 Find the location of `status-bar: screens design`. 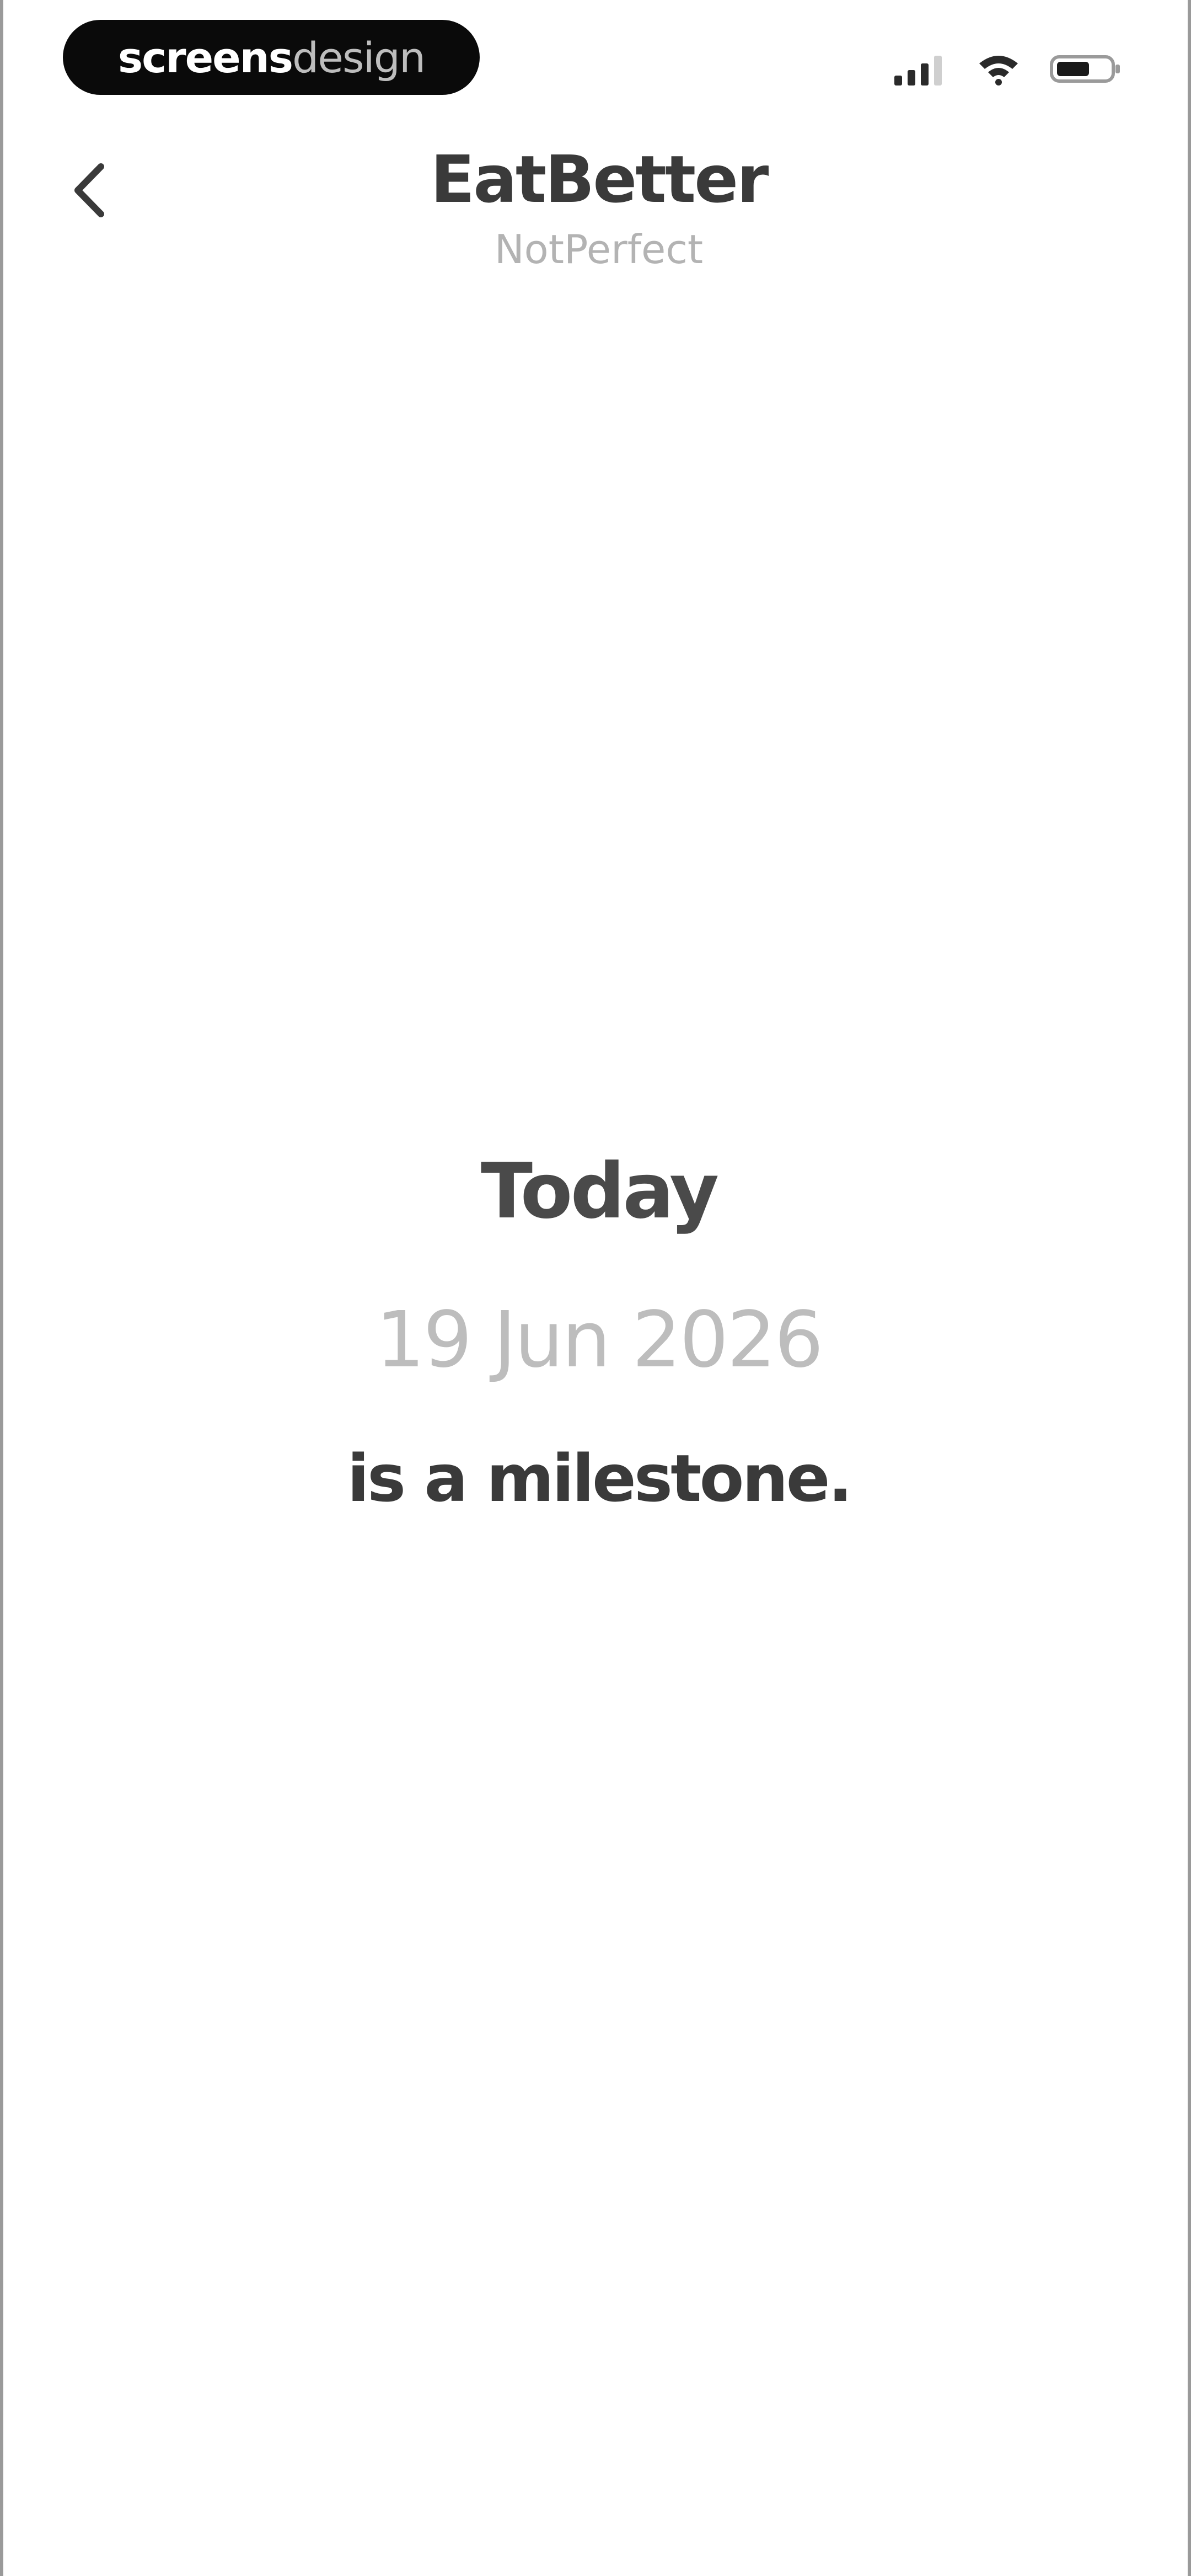

status-bar: screens design is located at coordinates (597, 60).